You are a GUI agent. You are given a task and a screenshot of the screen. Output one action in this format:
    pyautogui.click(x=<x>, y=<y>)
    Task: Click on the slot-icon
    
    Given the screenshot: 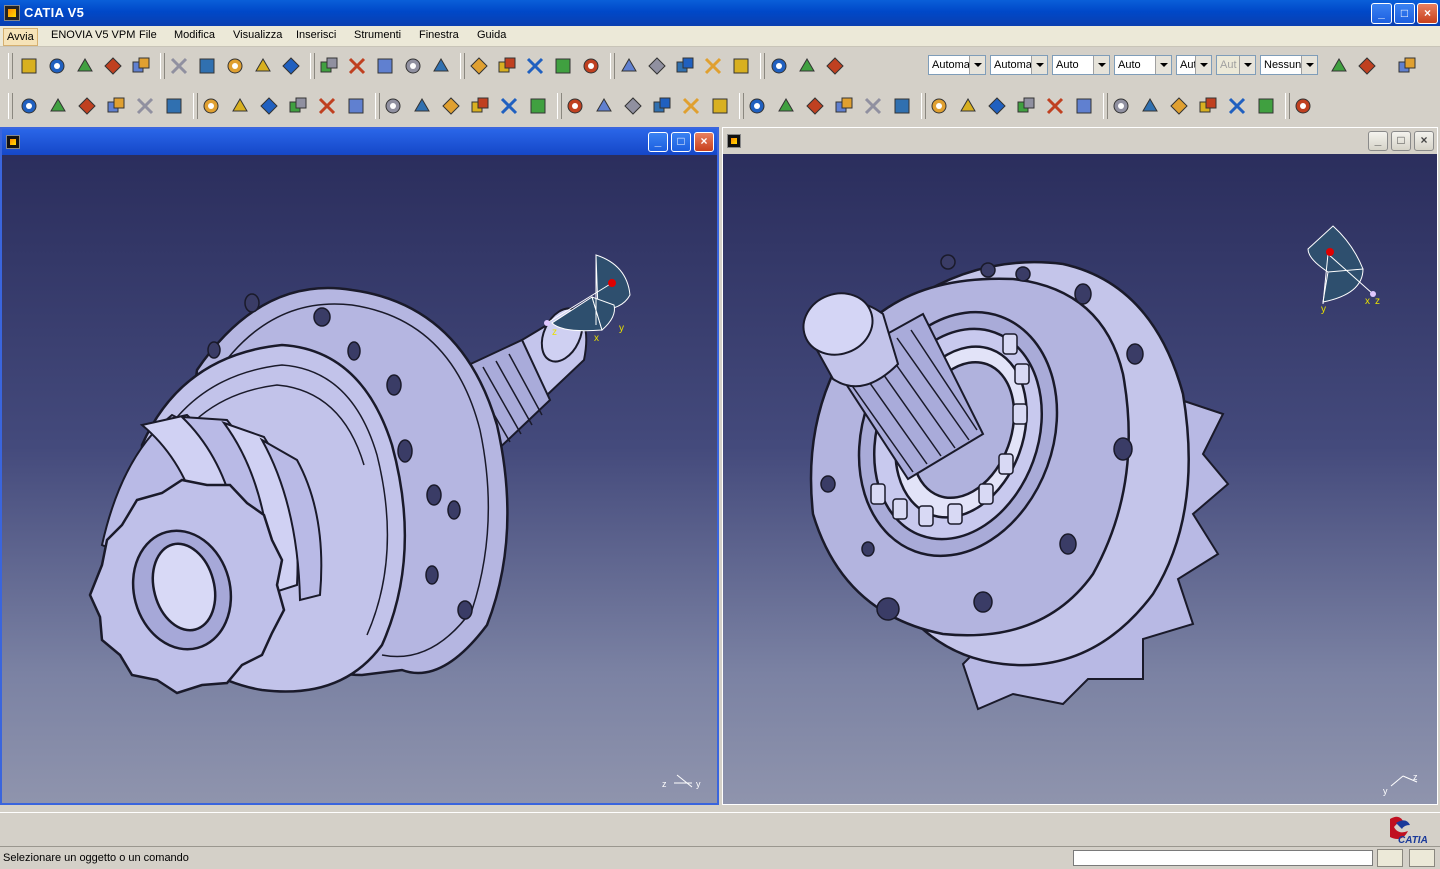 What is the action you would take?
    pyautogui.click(x=422, y=106)
    